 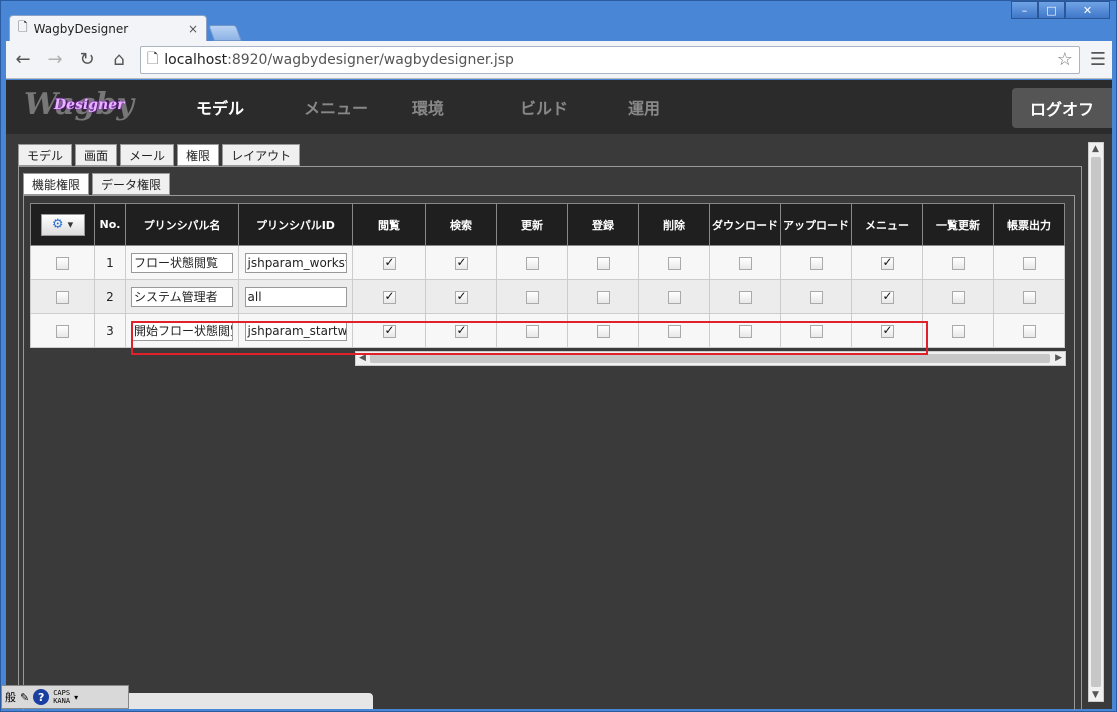 What do you see at coordinates (1065, 59) in the screenshot?
I see `star-icon: ☆` at bounding box center [1065, 59].